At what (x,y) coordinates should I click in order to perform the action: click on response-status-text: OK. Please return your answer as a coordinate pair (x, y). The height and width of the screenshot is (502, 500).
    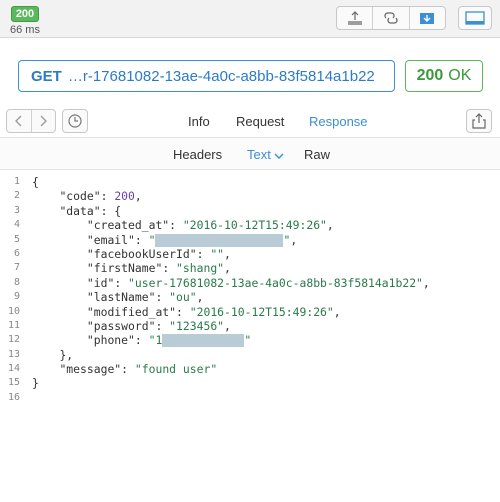
    Looking at the image, I should click on (460, 75).